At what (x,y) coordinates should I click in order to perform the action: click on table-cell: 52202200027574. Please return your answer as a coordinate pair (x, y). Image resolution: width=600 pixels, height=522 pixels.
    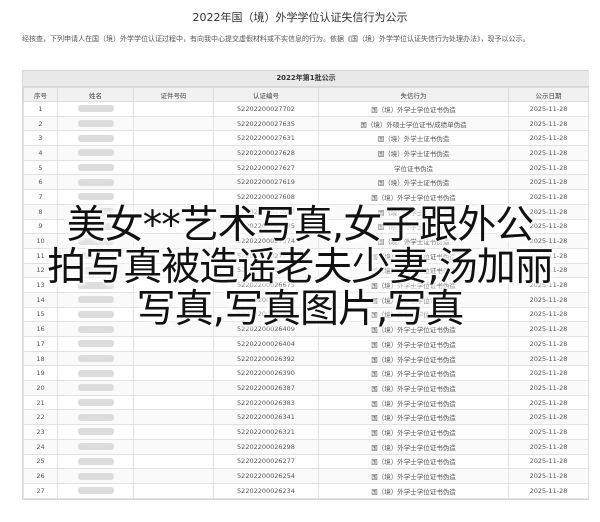
    Looking at the image, I should click on (266, 241).